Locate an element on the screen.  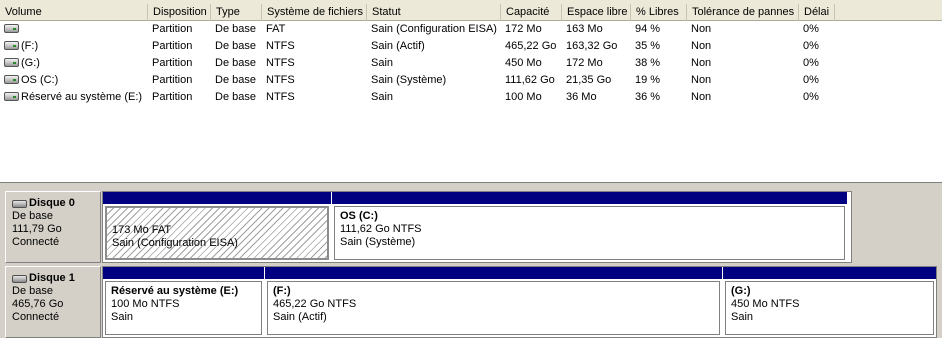
column-header-fault-tolerance: Tolérance de pannes is located at coordinates (743, 12).